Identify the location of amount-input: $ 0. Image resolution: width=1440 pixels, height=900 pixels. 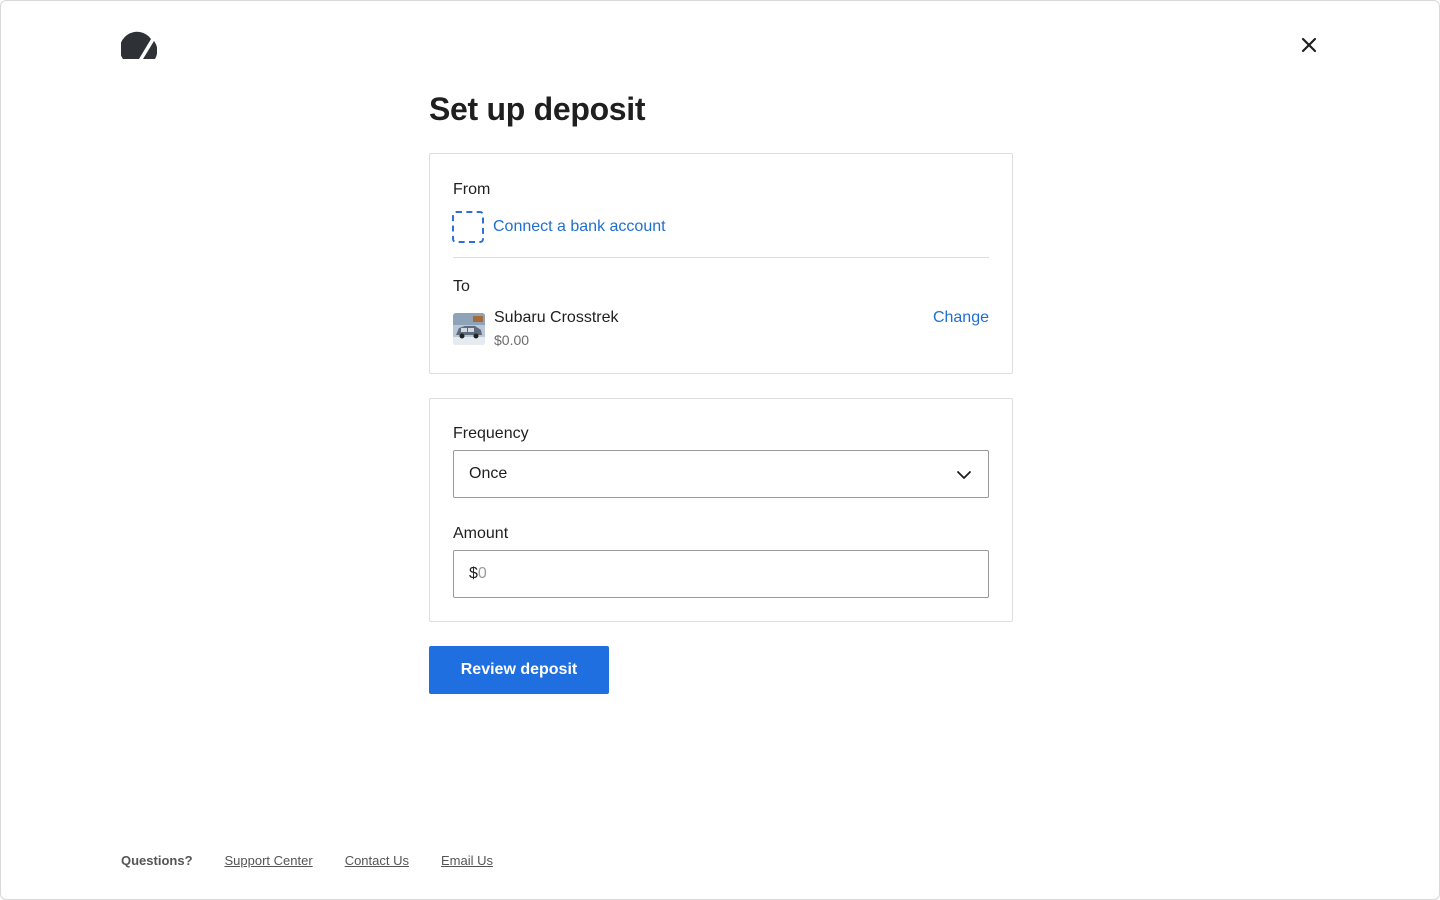
(721, 574).